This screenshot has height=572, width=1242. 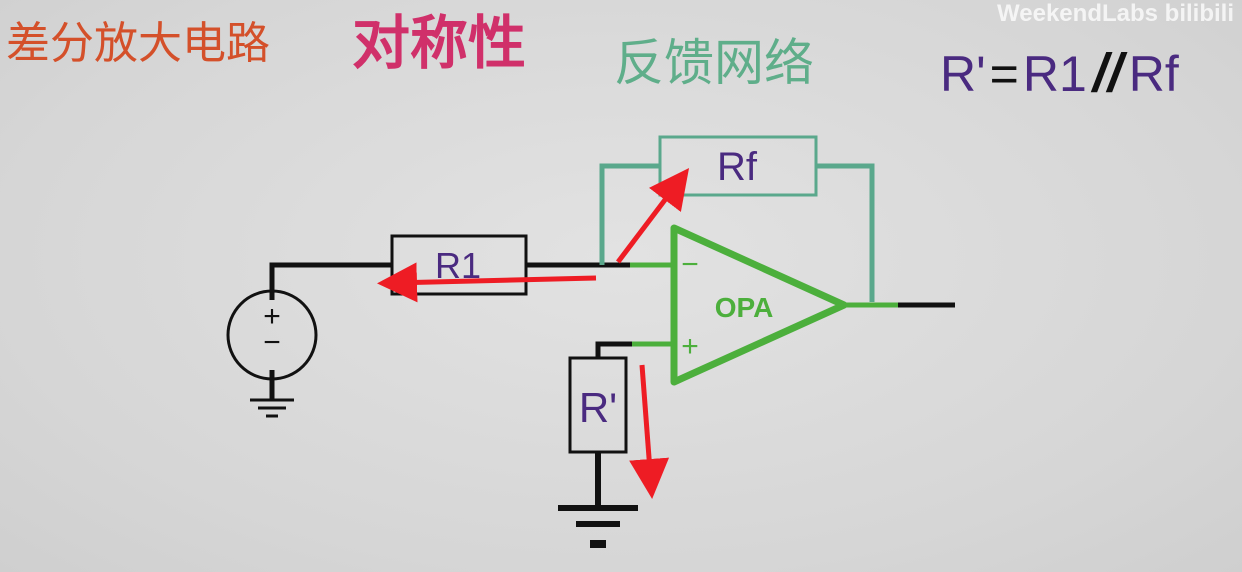 What do you see at coordinates (613, 349) in the screenshot?
I see `wire-rprime-top` at bounding box center [613, 349].